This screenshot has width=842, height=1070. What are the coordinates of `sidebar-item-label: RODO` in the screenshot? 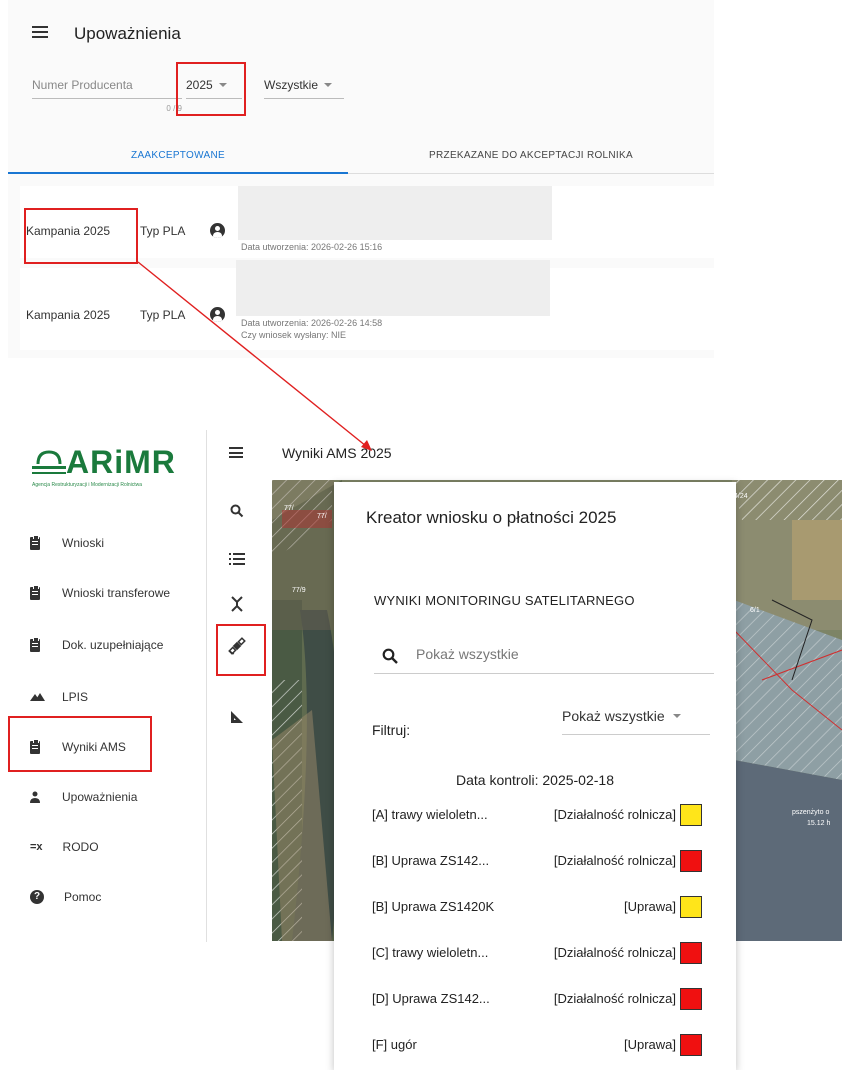 It's located at (80, 847).